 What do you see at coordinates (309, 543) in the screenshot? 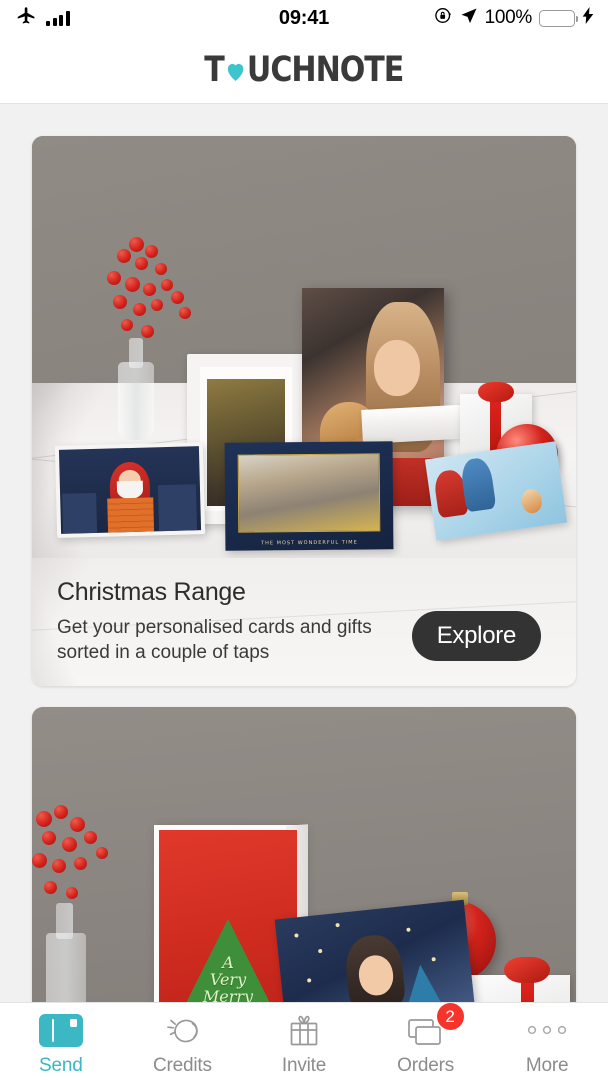
I see `photo-card-caption: THE MOST WONDERFUL TIME` at bounding box center [309, 543].